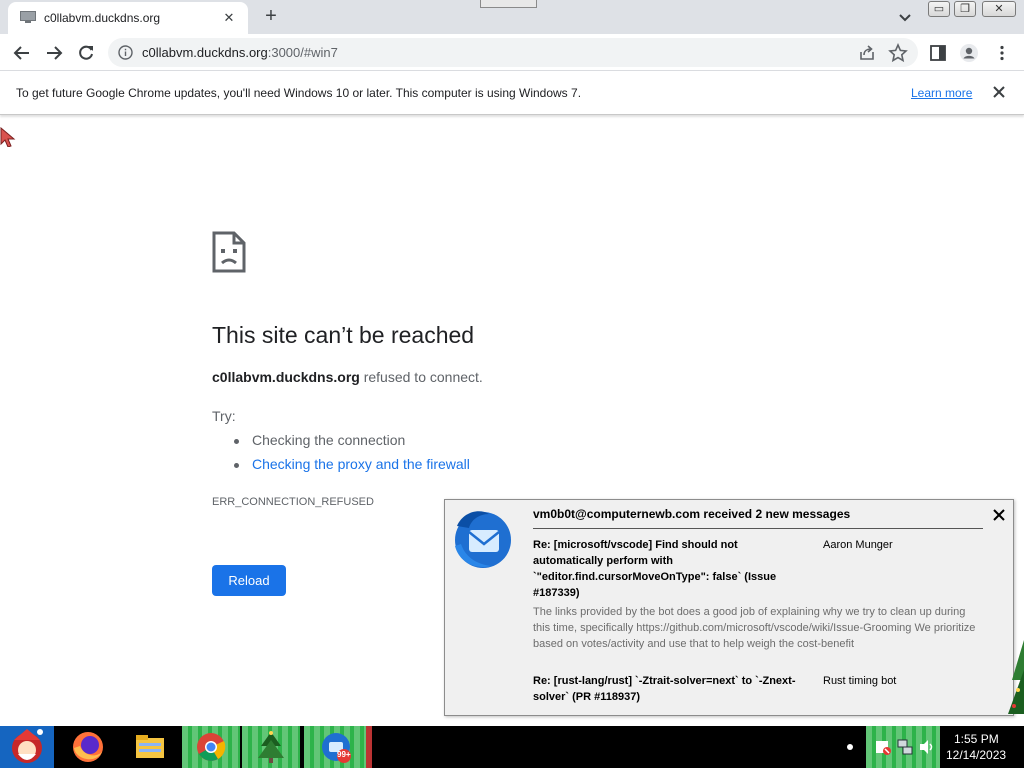 Image resolution: width=1024 pixels, height=768 pixels. What do you see at coordinates (965, 9) in the screenshot?
I see `maximize-button: ❐` at bounding box center [965, 9].